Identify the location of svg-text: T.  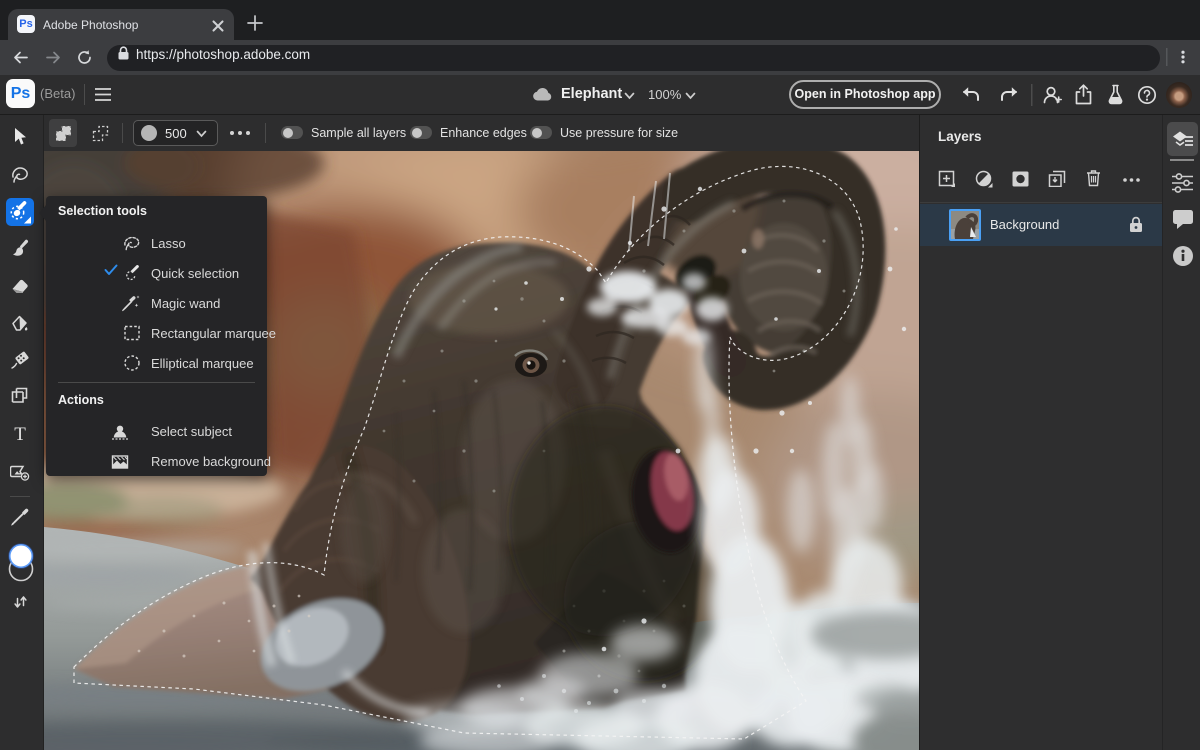
(20, 434).